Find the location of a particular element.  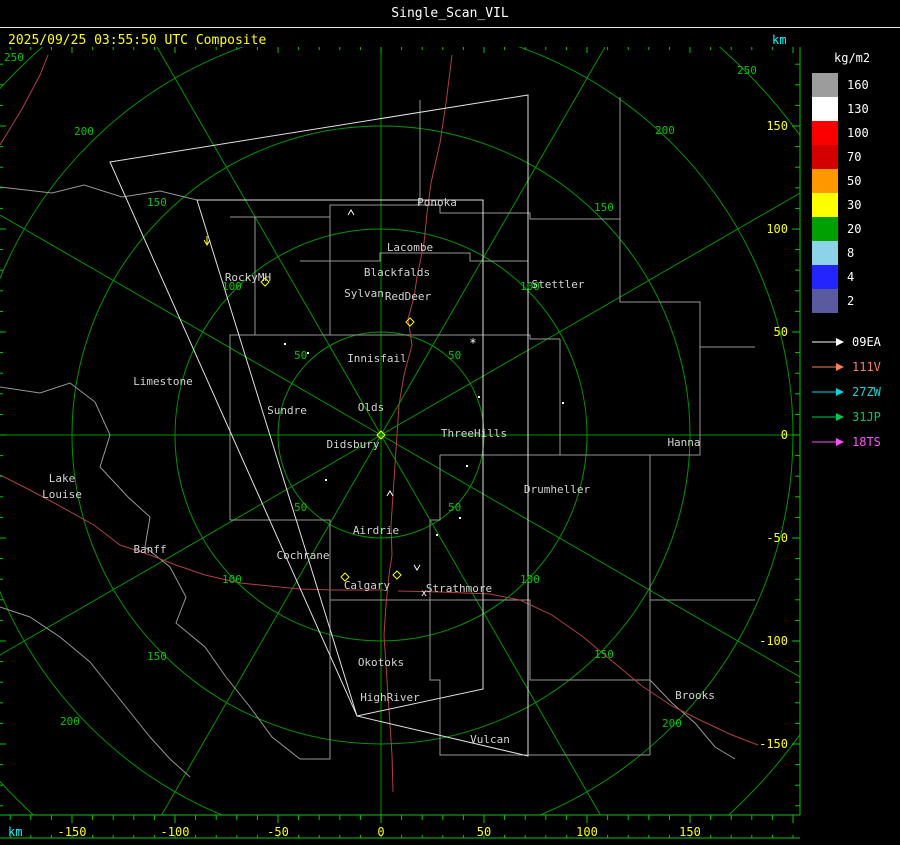

city-label: Limestone is located at coordinates (163, 381).